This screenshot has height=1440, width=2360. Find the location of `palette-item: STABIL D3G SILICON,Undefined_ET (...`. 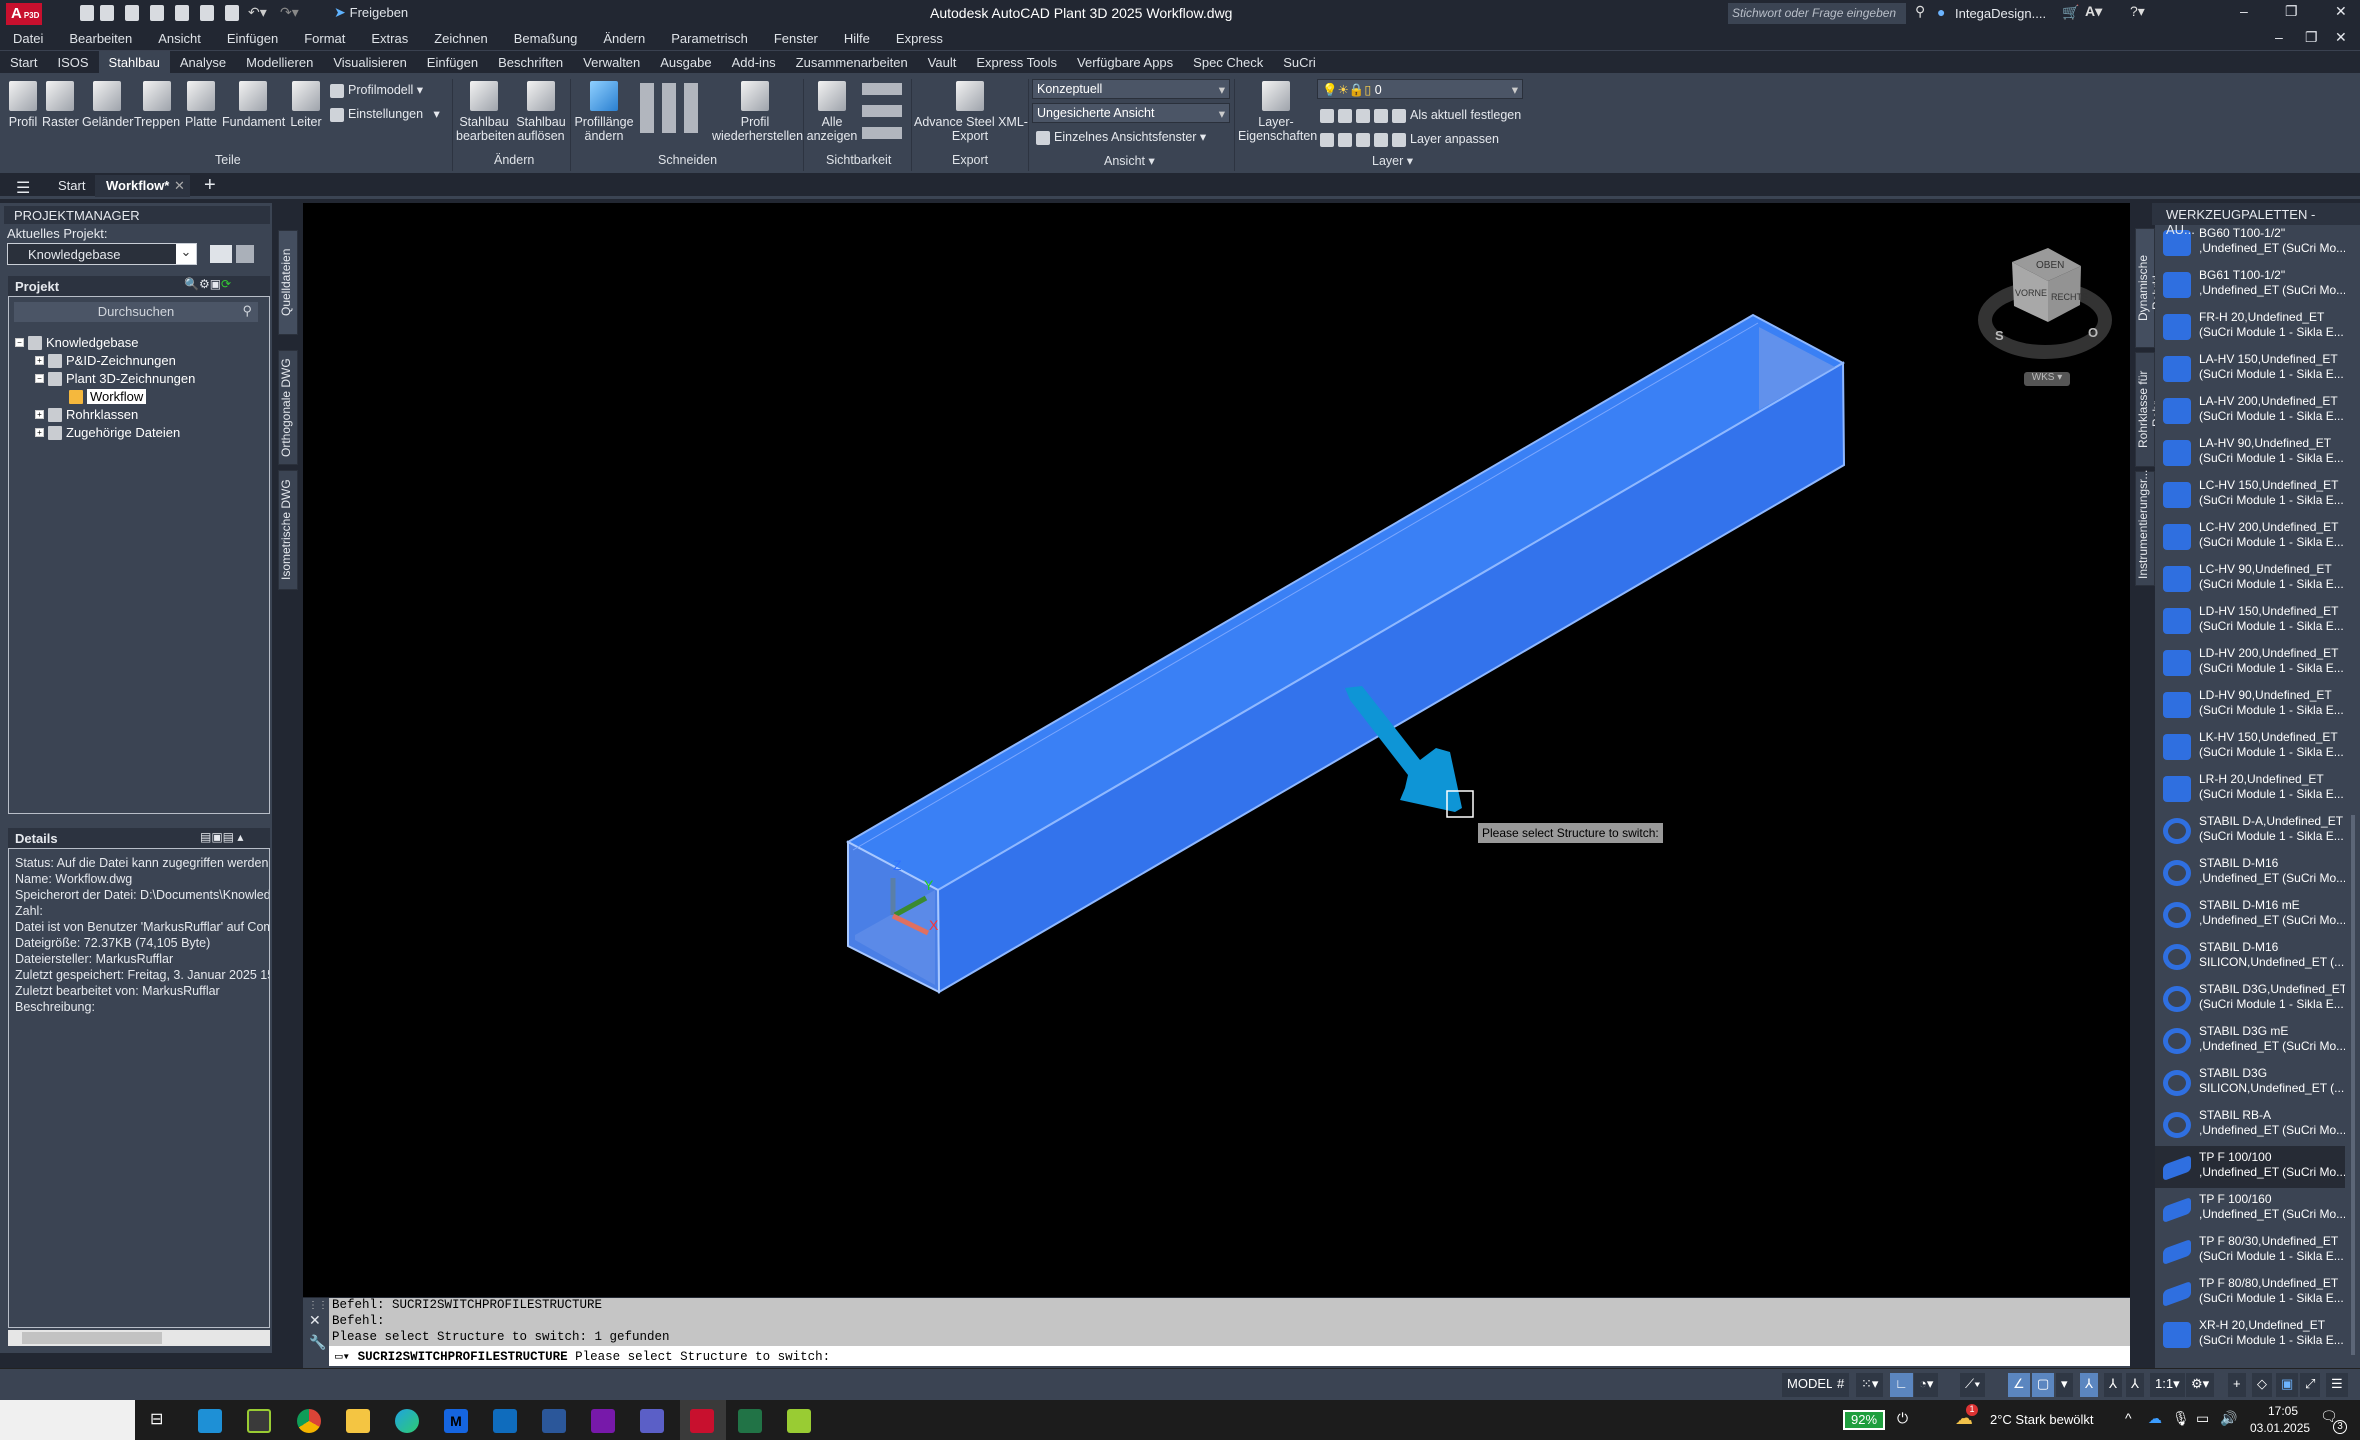

palette-item: STABIL D3G SILICON,Undefined_ET (... is located at coordinates (2250, 1083).